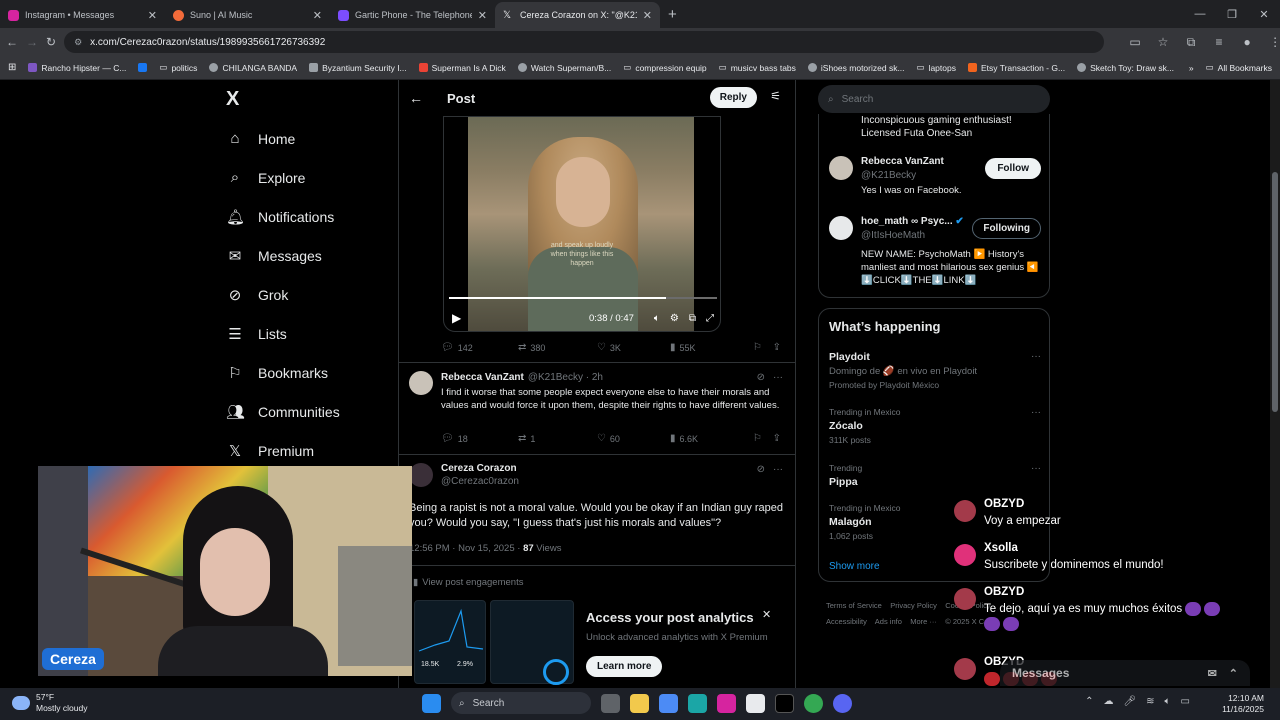  I want to click on author-handle: @Cerezac0razon, so click(480, 481).